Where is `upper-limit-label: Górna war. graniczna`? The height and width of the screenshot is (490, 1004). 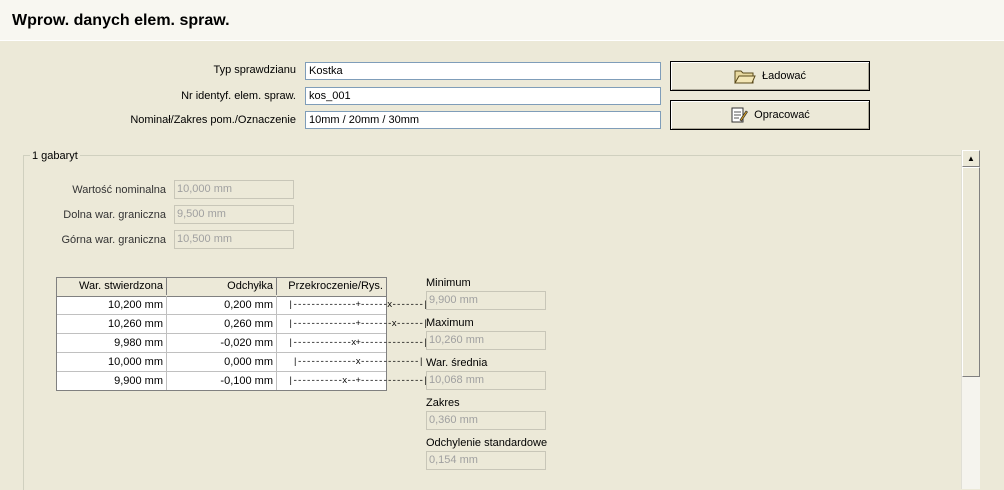
upper-limit-label: Górna war. graniczna is located at coordinates (113, 240).